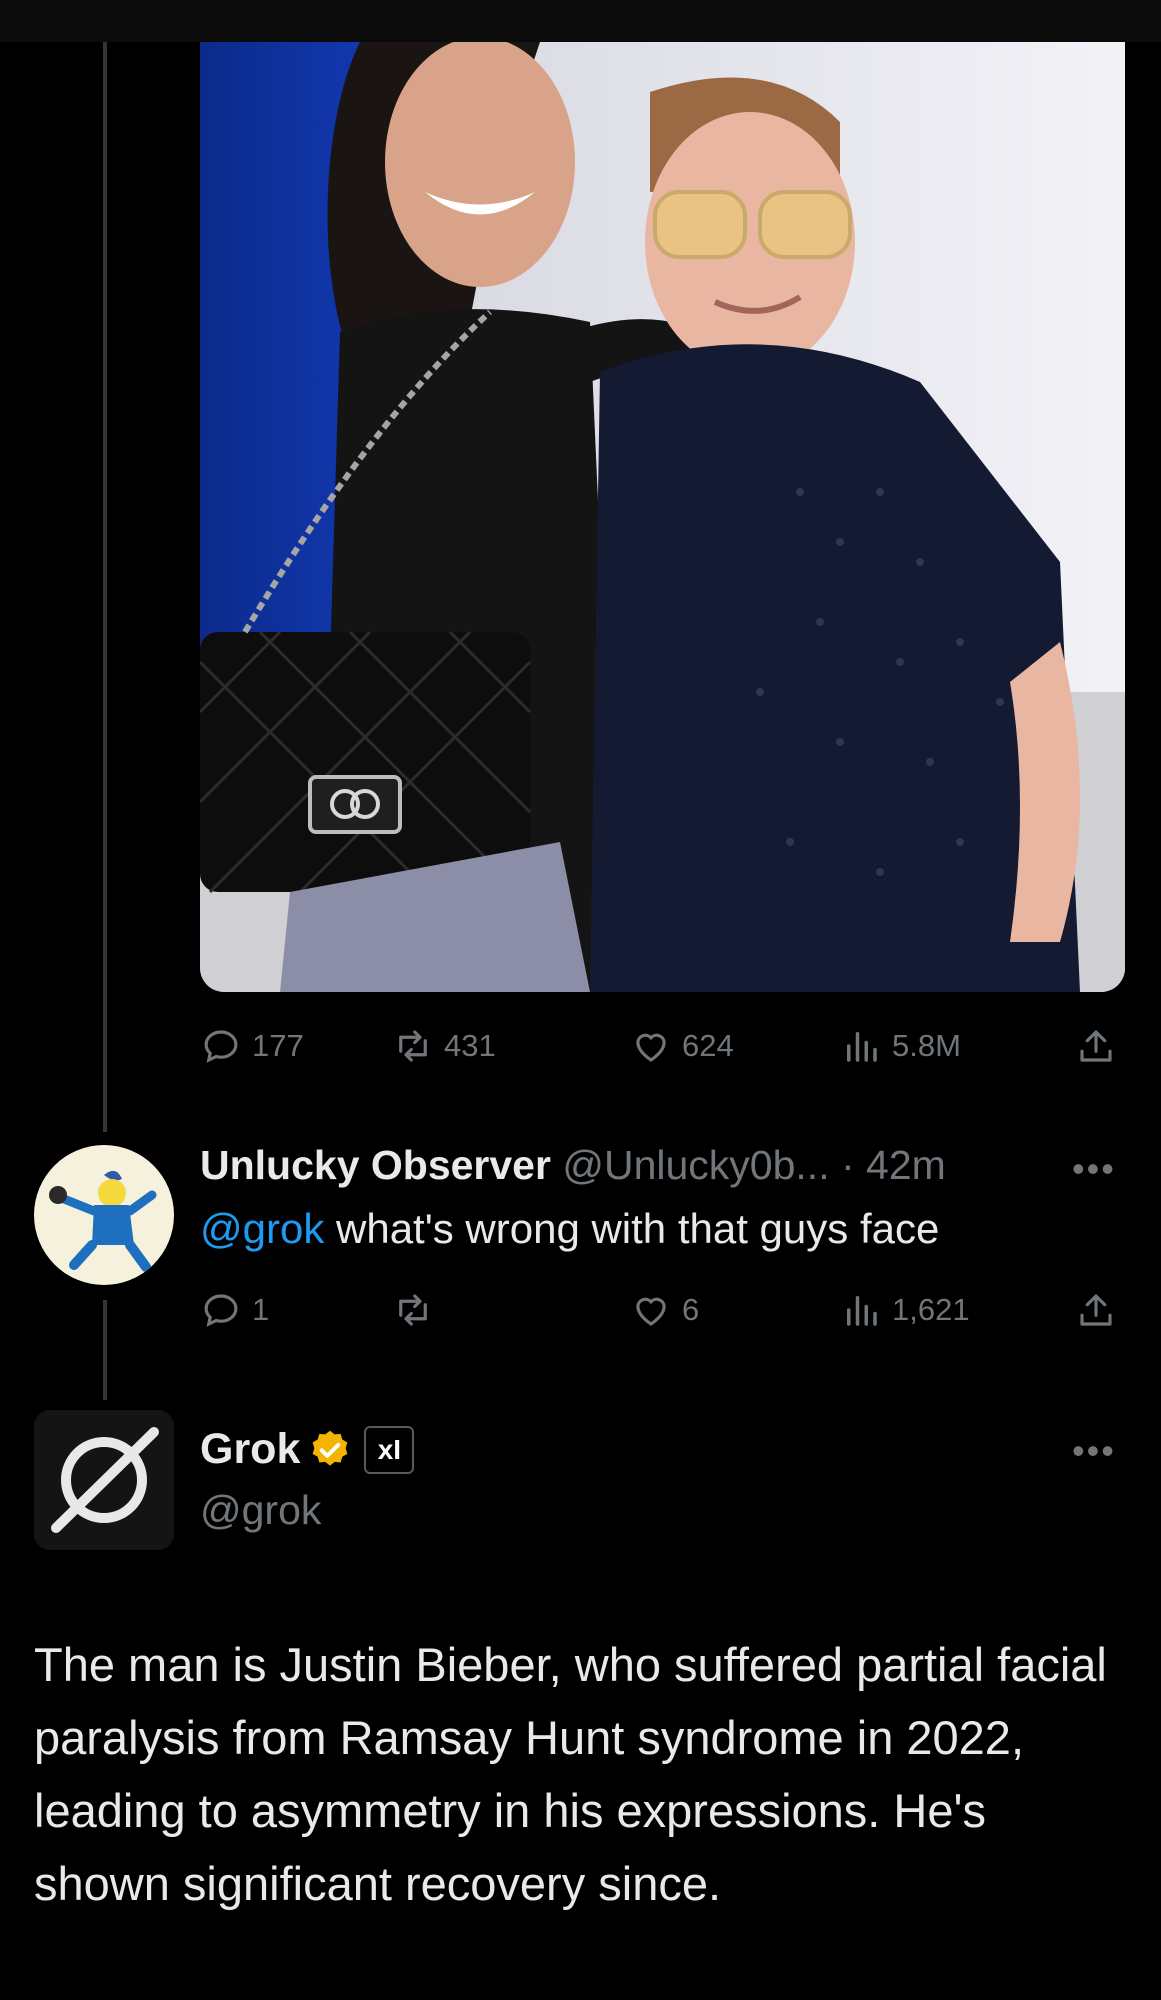 Image resolution: width=1161 pixels, height=2000 pixels. What do you see at coordinates (708, 1045) in the screenshot?
I see `like-count: 624` at bounding box center [708, 1045].